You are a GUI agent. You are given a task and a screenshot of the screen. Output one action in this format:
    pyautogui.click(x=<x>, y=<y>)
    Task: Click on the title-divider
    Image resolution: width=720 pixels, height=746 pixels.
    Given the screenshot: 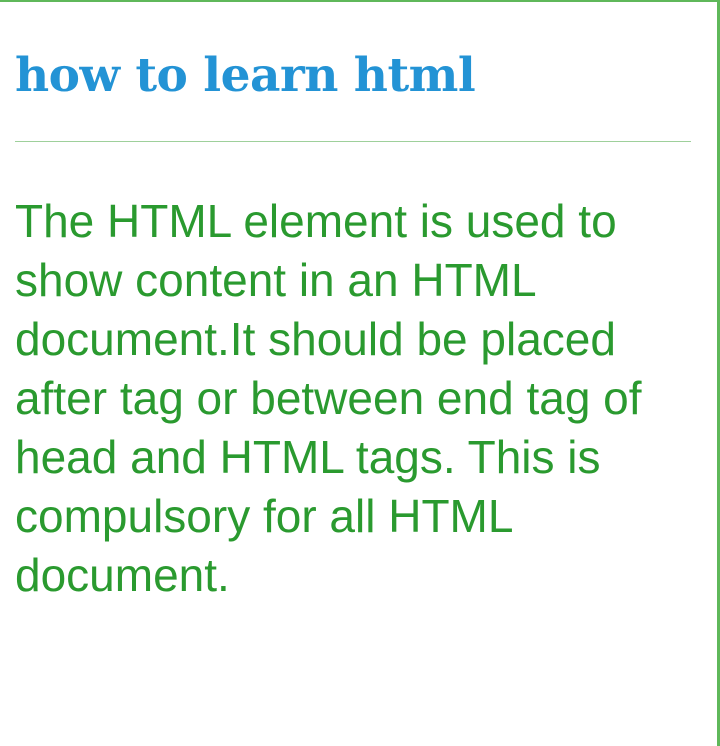 What is the action you would take?
    pyautogui.click(x=353, y=141)
    